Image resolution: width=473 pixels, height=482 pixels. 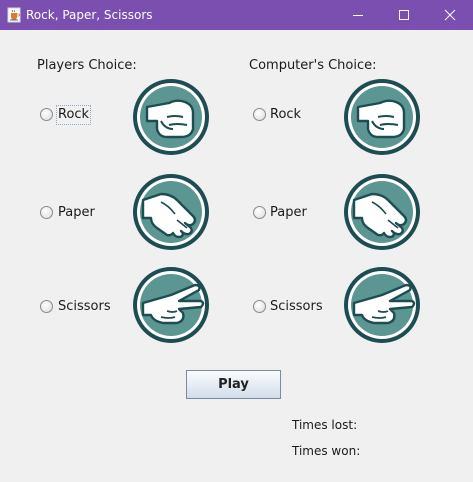 I want to click on computer-rock-label: Rock, so click(x=285, y=115).